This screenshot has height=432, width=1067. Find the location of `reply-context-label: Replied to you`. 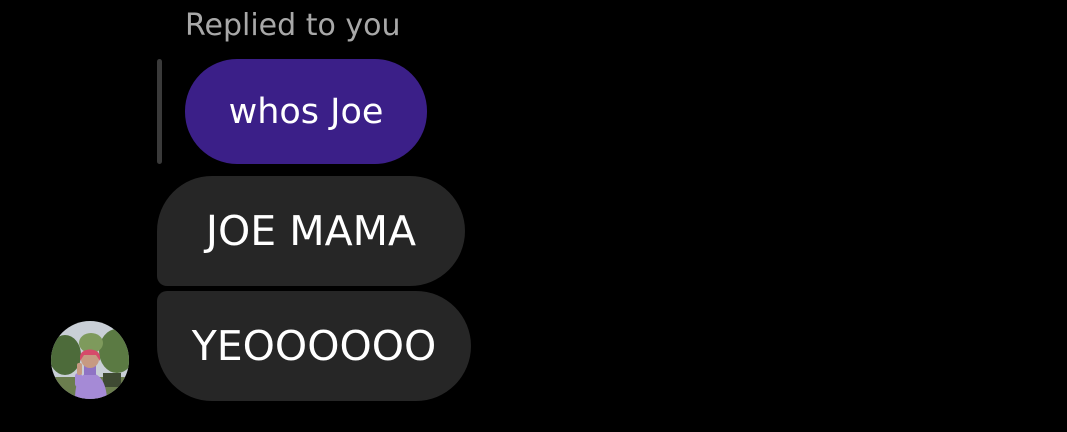

reply-context-label: Replied to you is located at coordinates (293, 25).